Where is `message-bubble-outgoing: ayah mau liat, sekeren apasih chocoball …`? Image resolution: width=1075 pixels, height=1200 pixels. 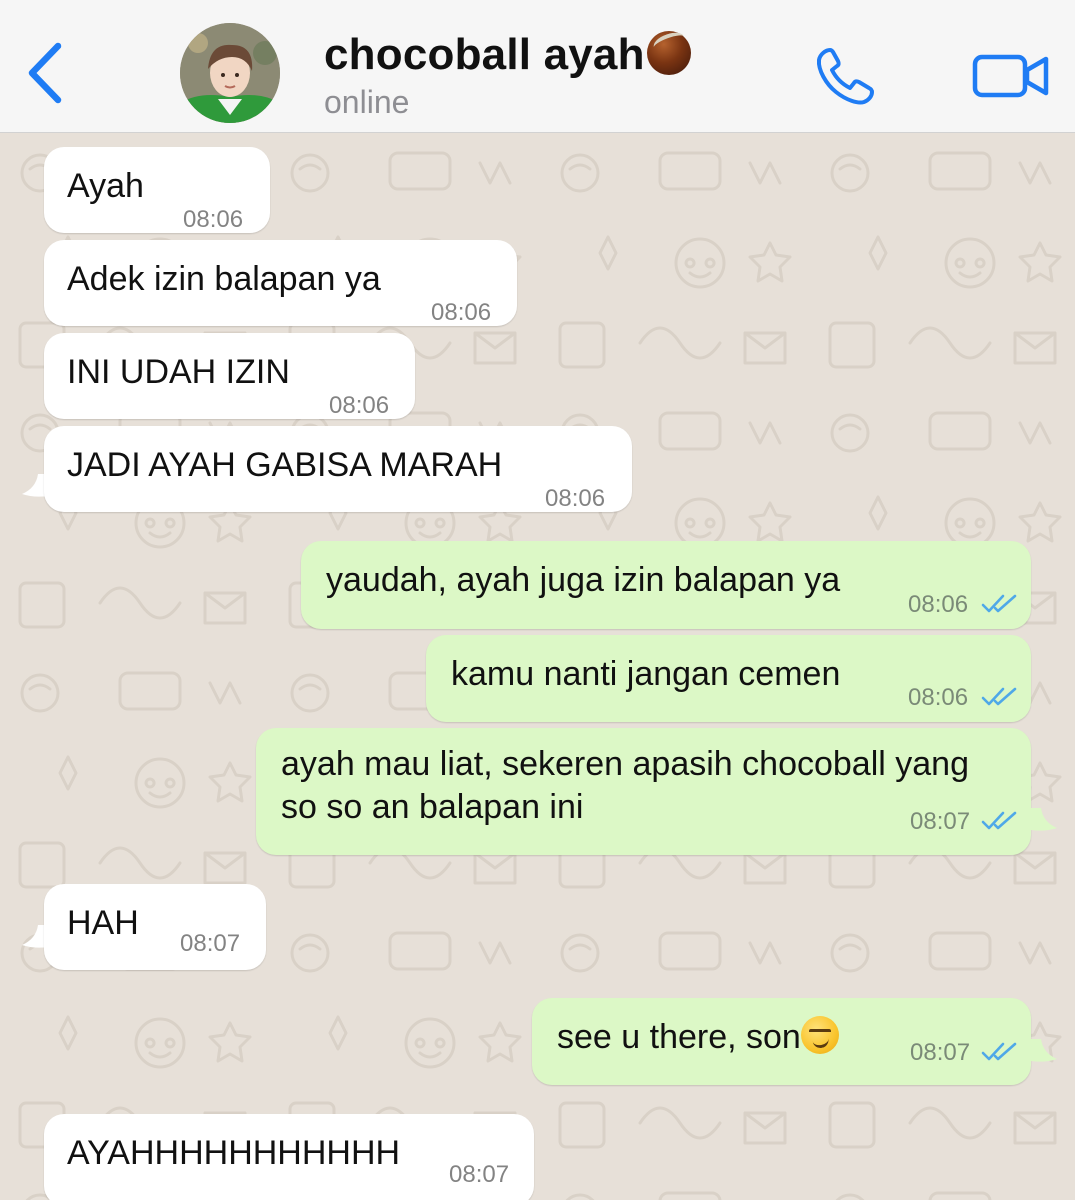 message-bubble-outgoing: ayah mau liat, sekeren apasih chocoball … is located at coordinates (643, 791).